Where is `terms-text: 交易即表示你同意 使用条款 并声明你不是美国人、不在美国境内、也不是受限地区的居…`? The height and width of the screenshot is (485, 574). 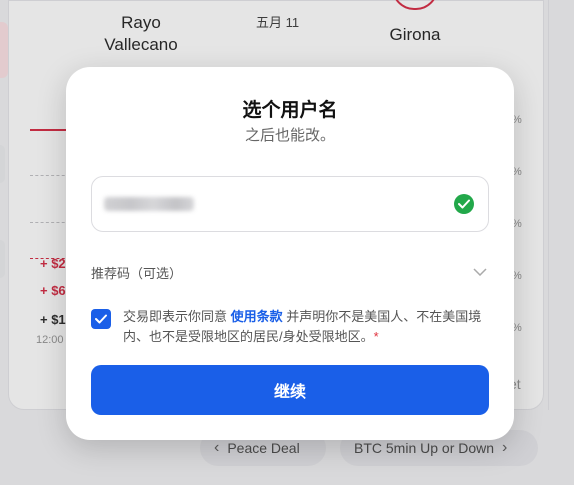
terms-text: 交易即表示你同意 使用条款 并声明你不是美国人、不在美国境内、也不是受限地区的居… is located at coordinates (306, 327).